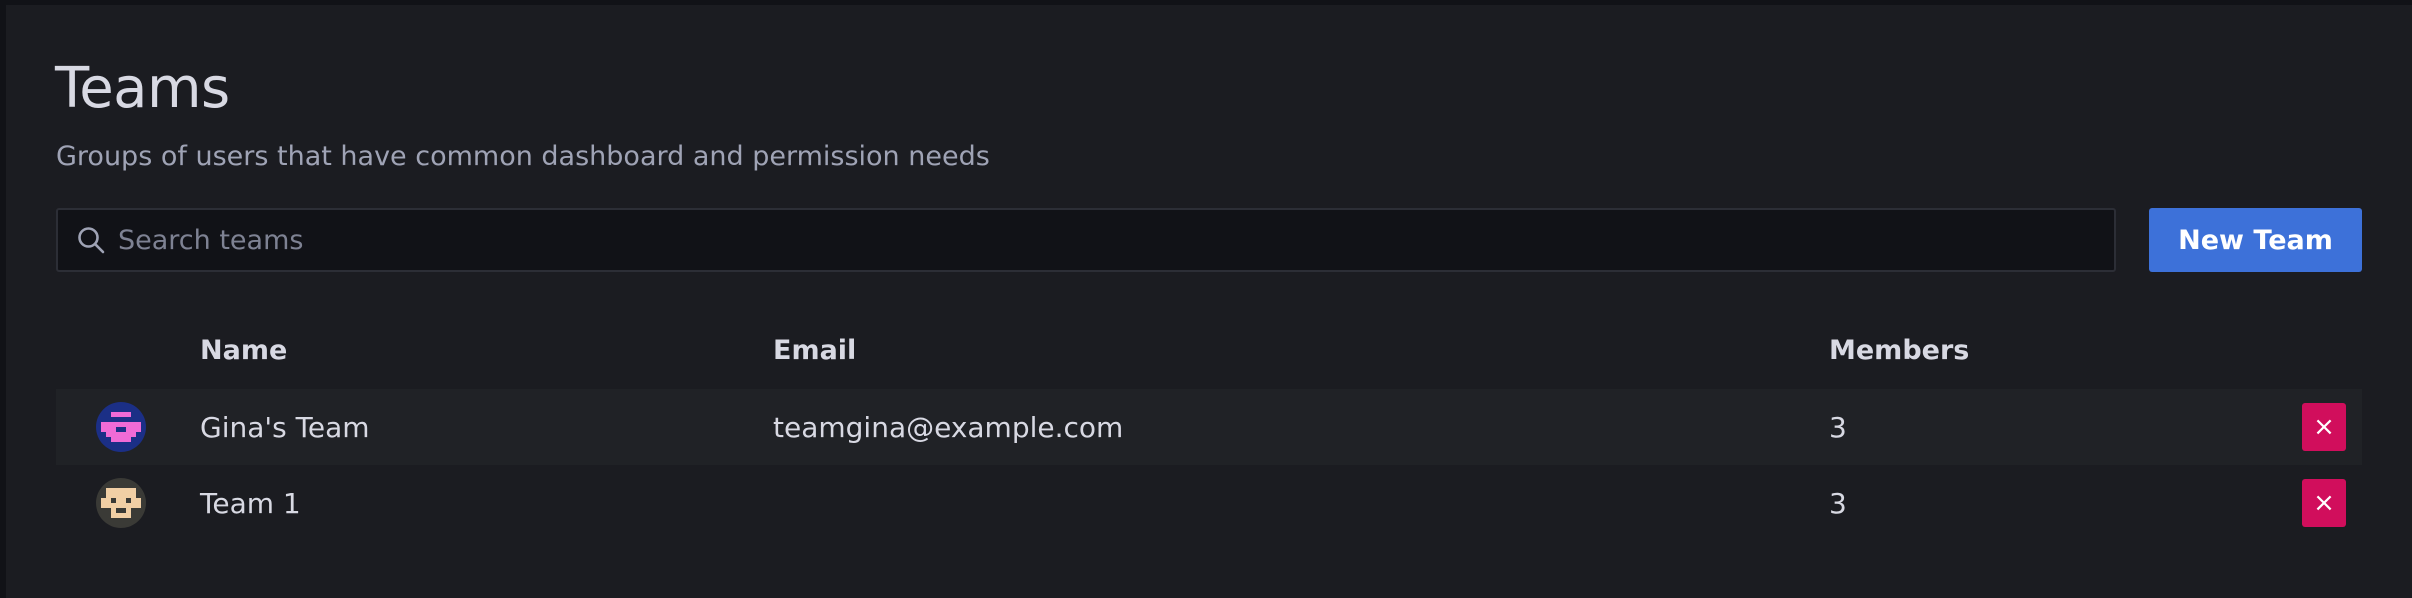  Describe the element at coordinates (243, 350) in the screenshot. I see `column-header-name: Name` at that location.